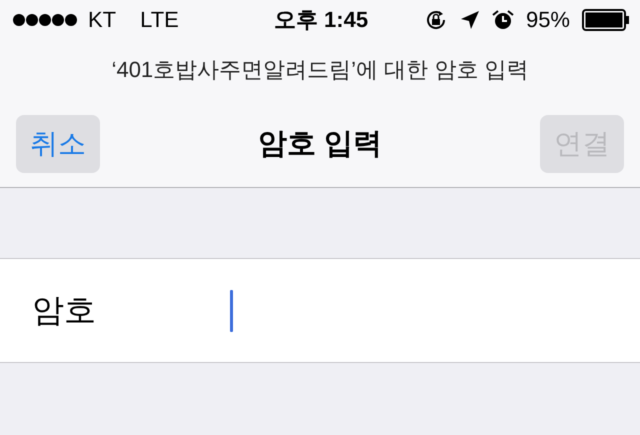 The height and width of the screenshot is (435, 640). I want to click on network-type: LTE, so click(159, 20).